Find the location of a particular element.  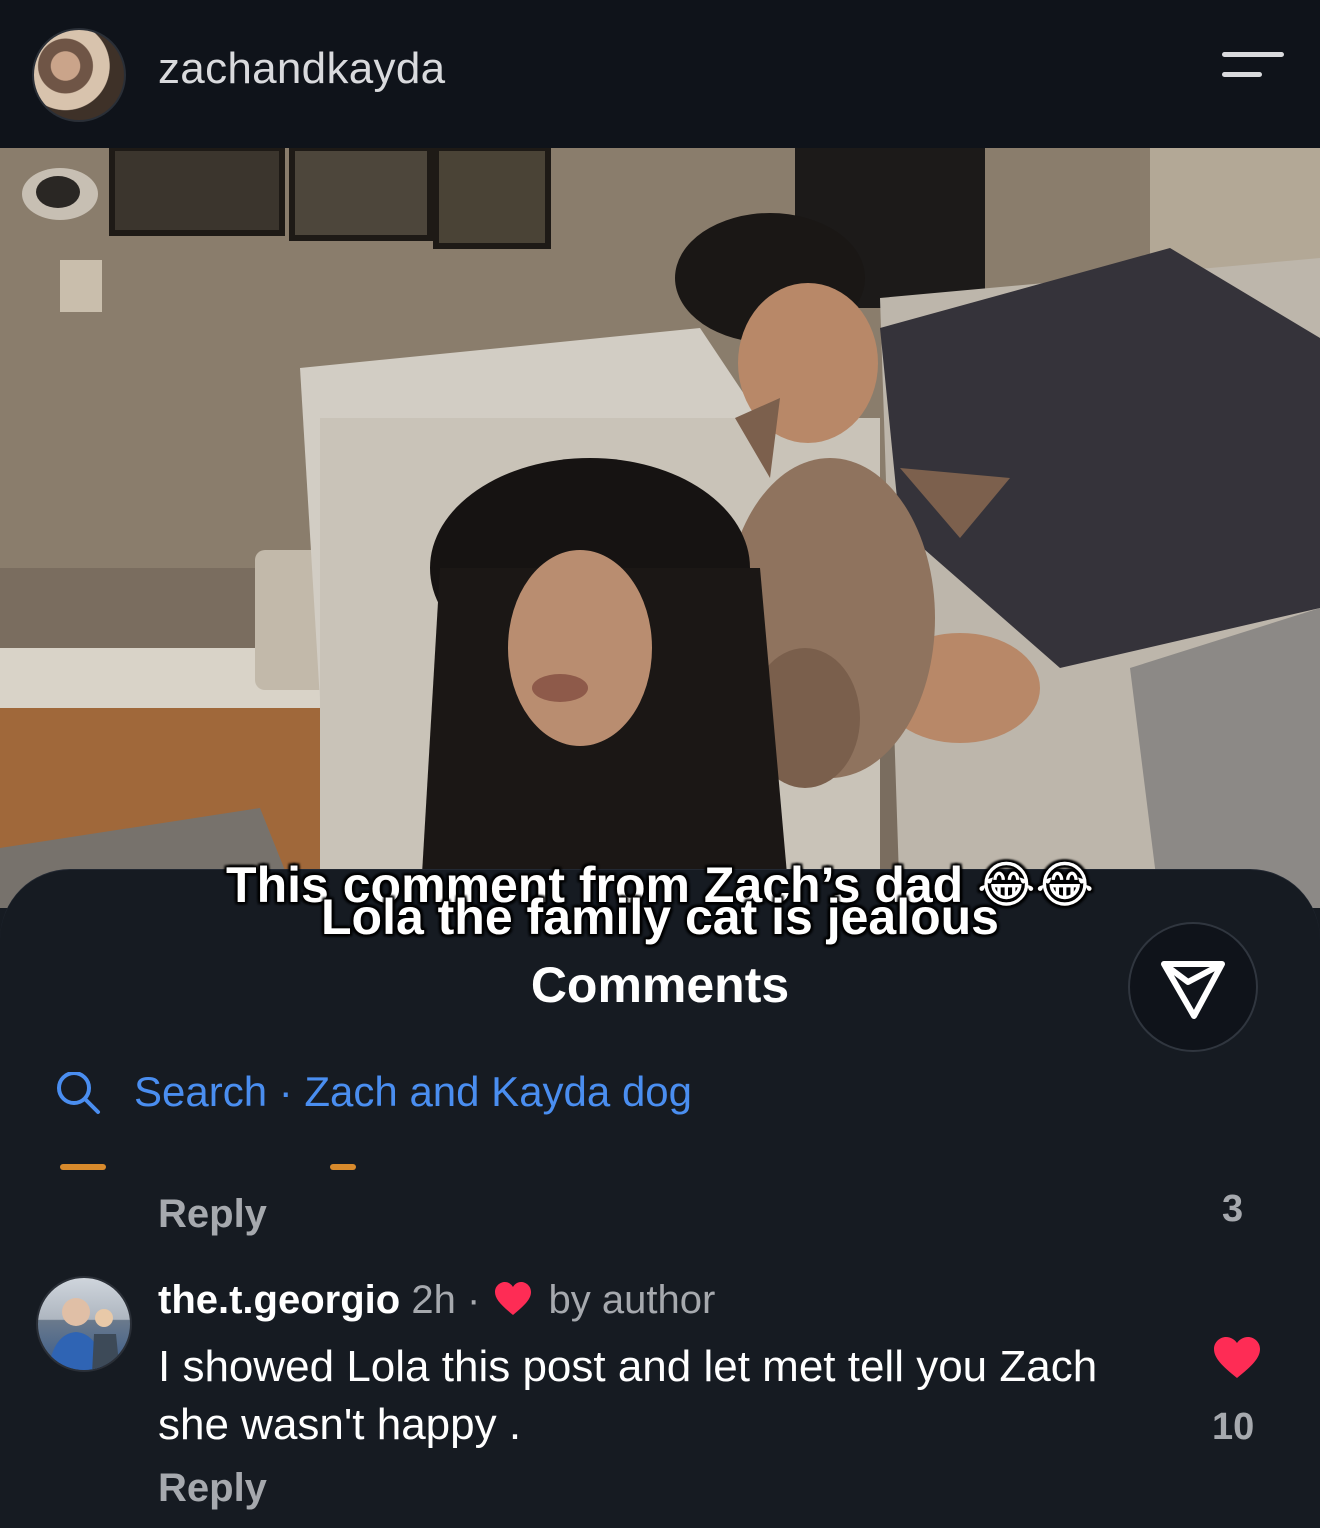

profile-avatar is located at coordinates (79, 75).